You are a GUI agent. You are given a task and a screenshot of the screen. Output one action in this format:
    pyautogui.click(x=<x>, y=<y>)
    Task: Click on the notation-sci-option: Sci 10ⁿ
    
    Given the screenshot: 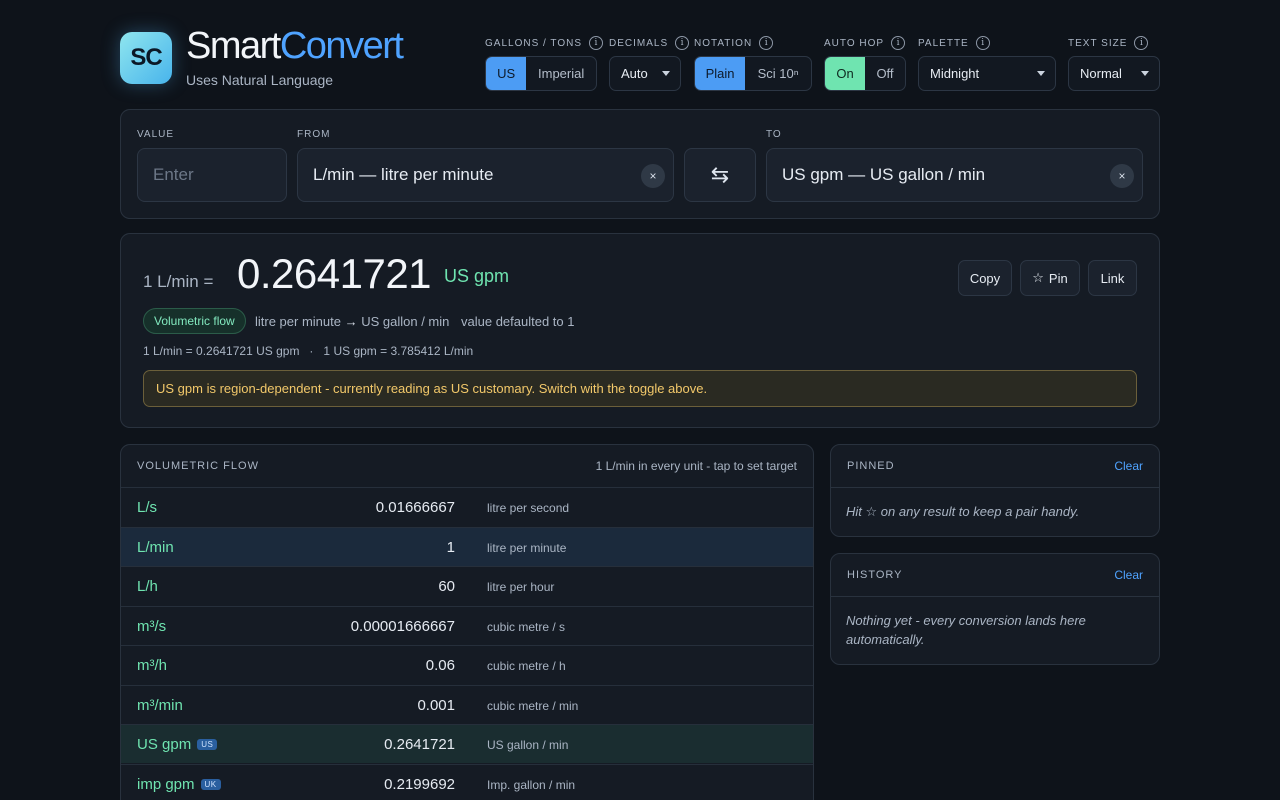 What is the action you would take?
    pyautogui.click(x=778, y=73)
    